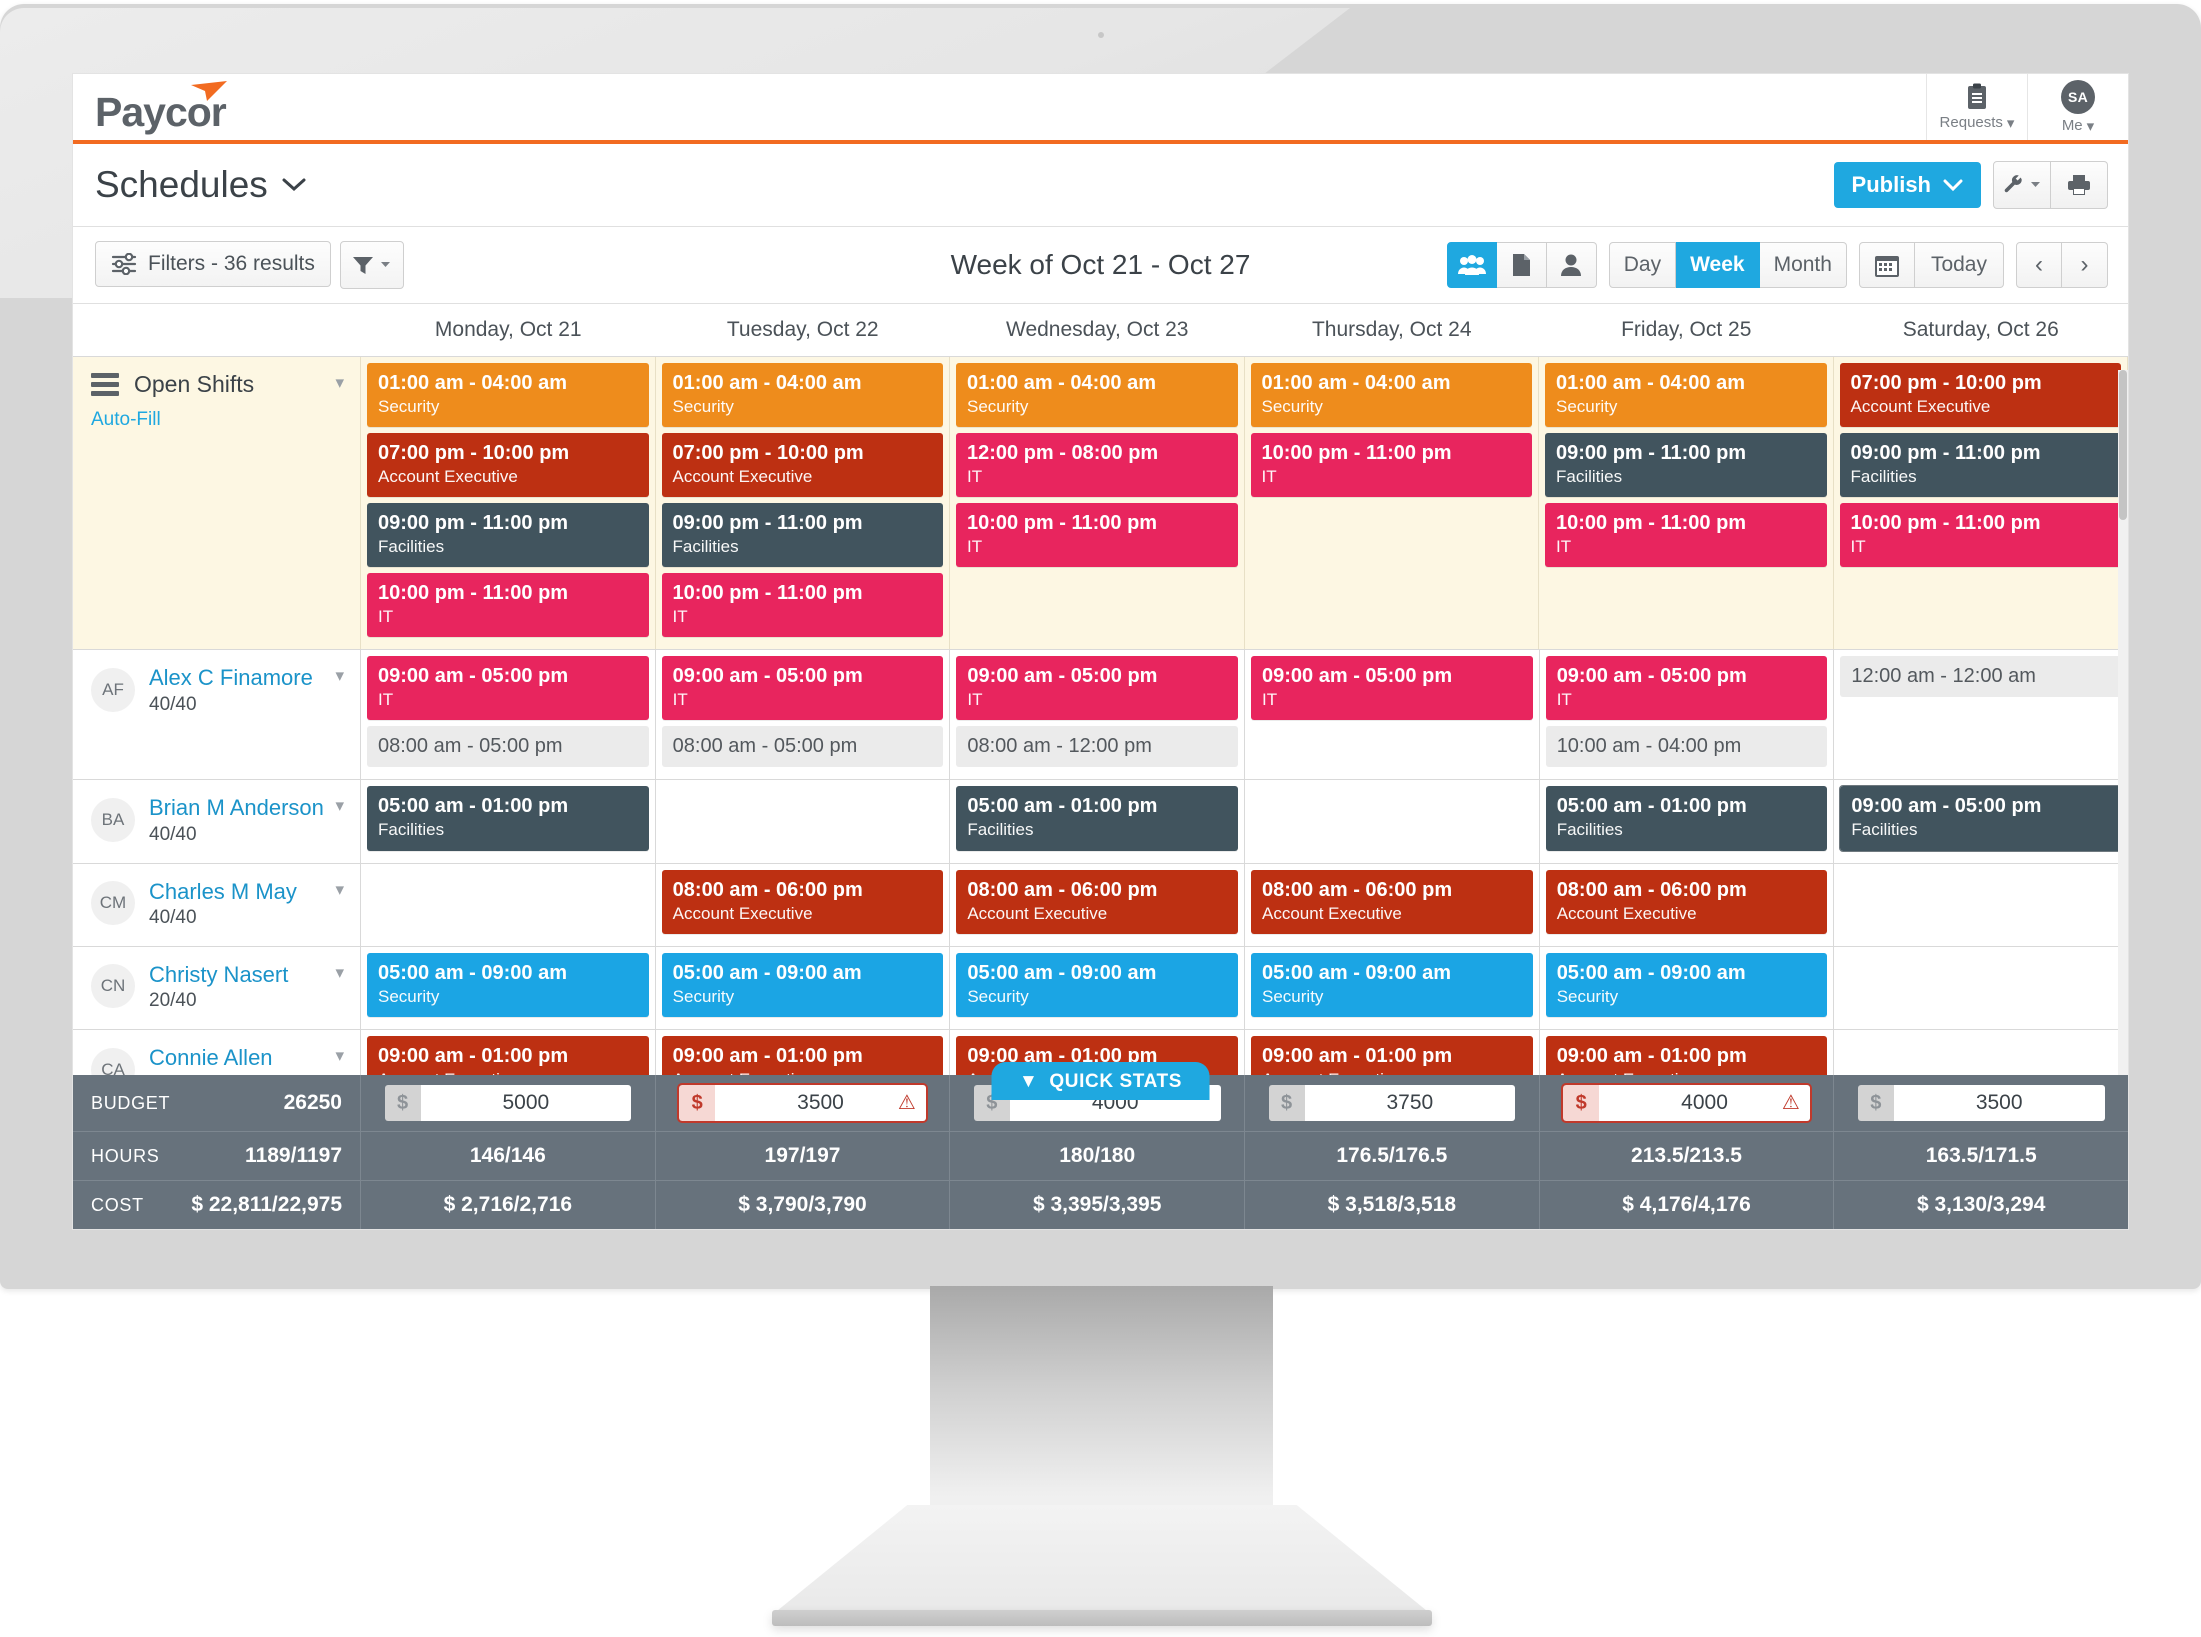 This screenshot has width=2201, height=1637. I want to click on day-cell: 09:00 am - 05:00 pm IT 08:00 am - 12:00 pm, so click(1098, 715).